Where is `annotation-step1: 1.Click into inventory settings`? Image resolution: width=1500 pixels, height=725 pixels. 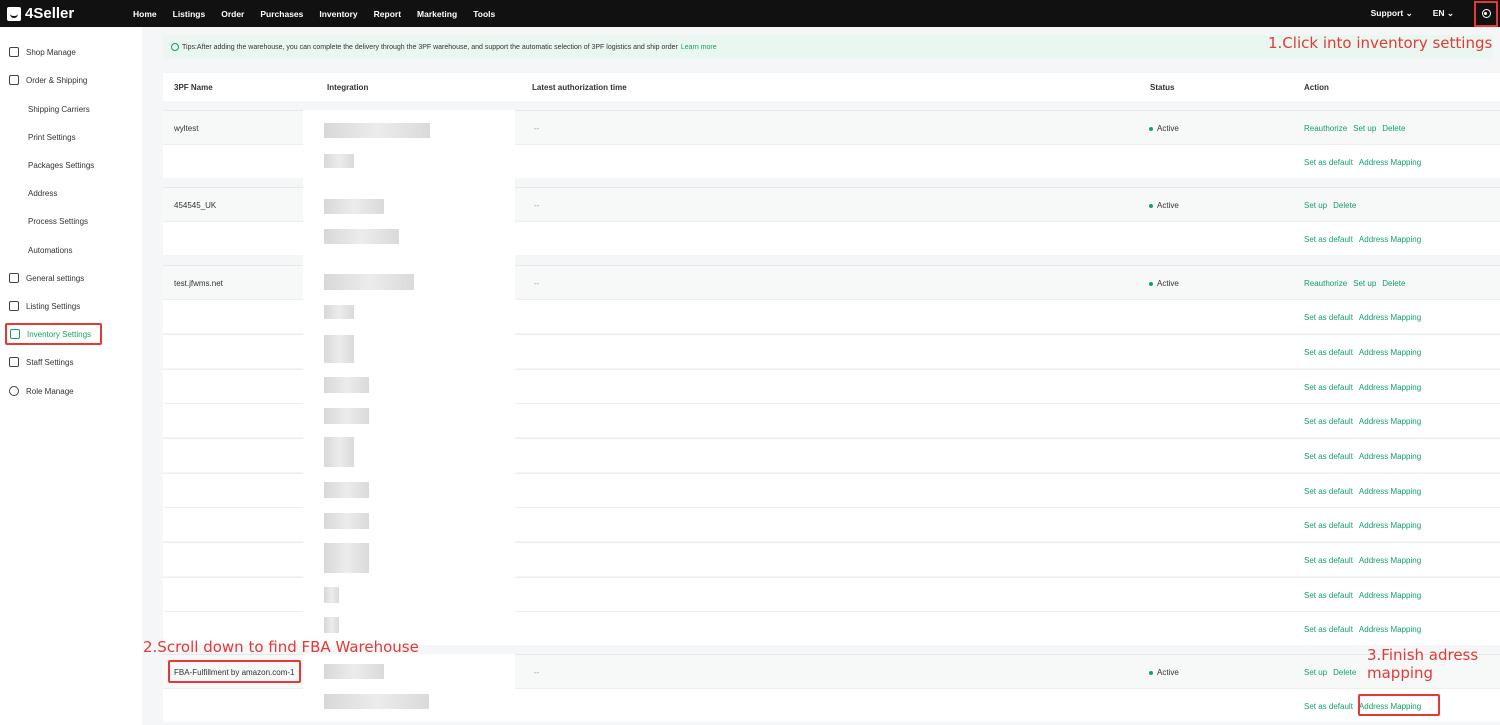 annotation-step1: 1.Click into inventory settings is located at coordinates (1380, 43).